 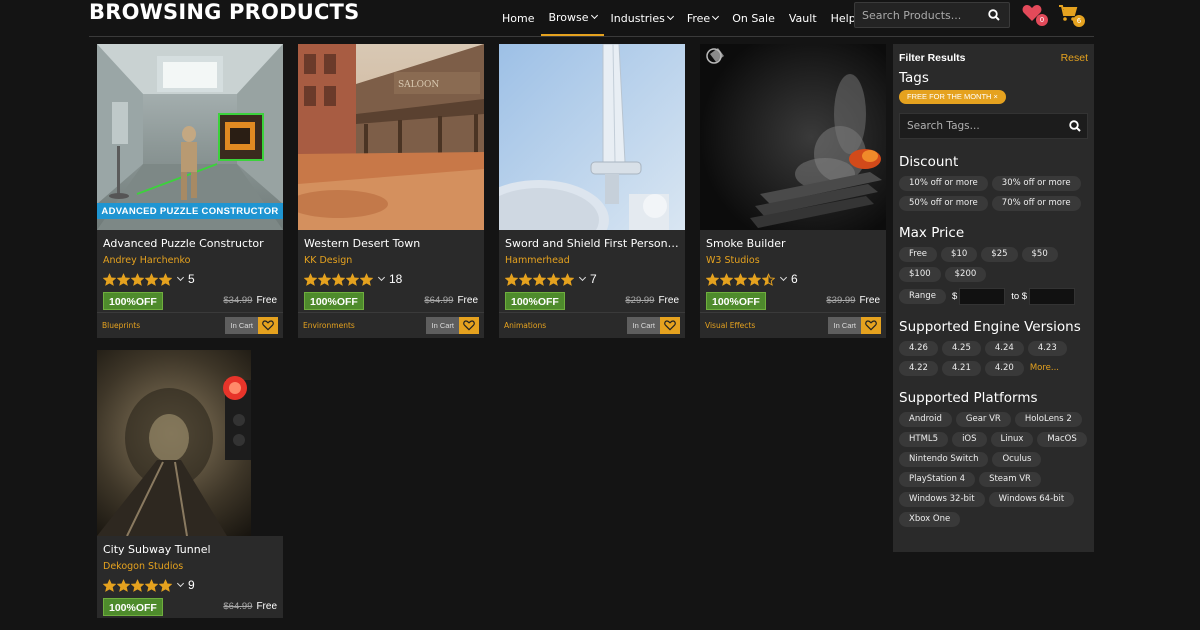 What do you see at coordinates (1062, 439) in the screenshot?
I see `platform-option: MacOS` at bounding box center [1062, 439].